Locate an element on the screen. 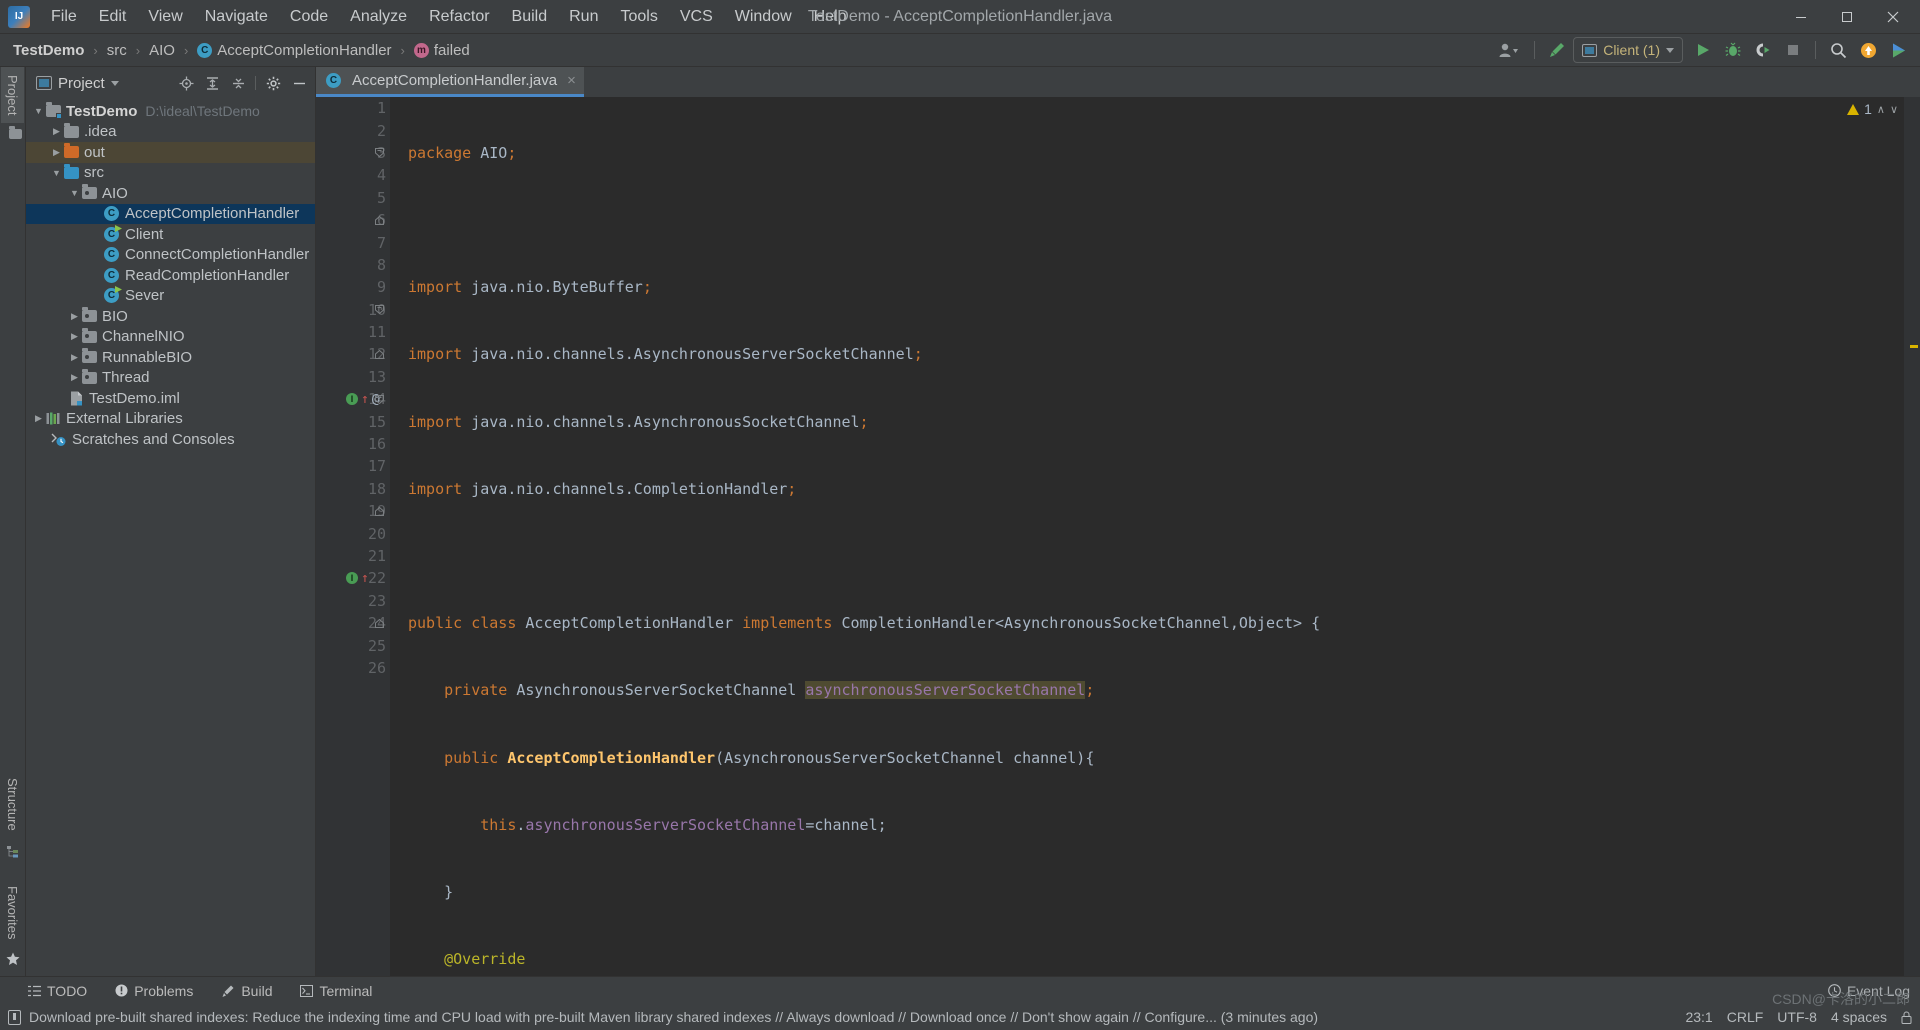 The height and width of the screenshot is (1030, 1920). menu-build: Build is located at coordinates (530, 17).